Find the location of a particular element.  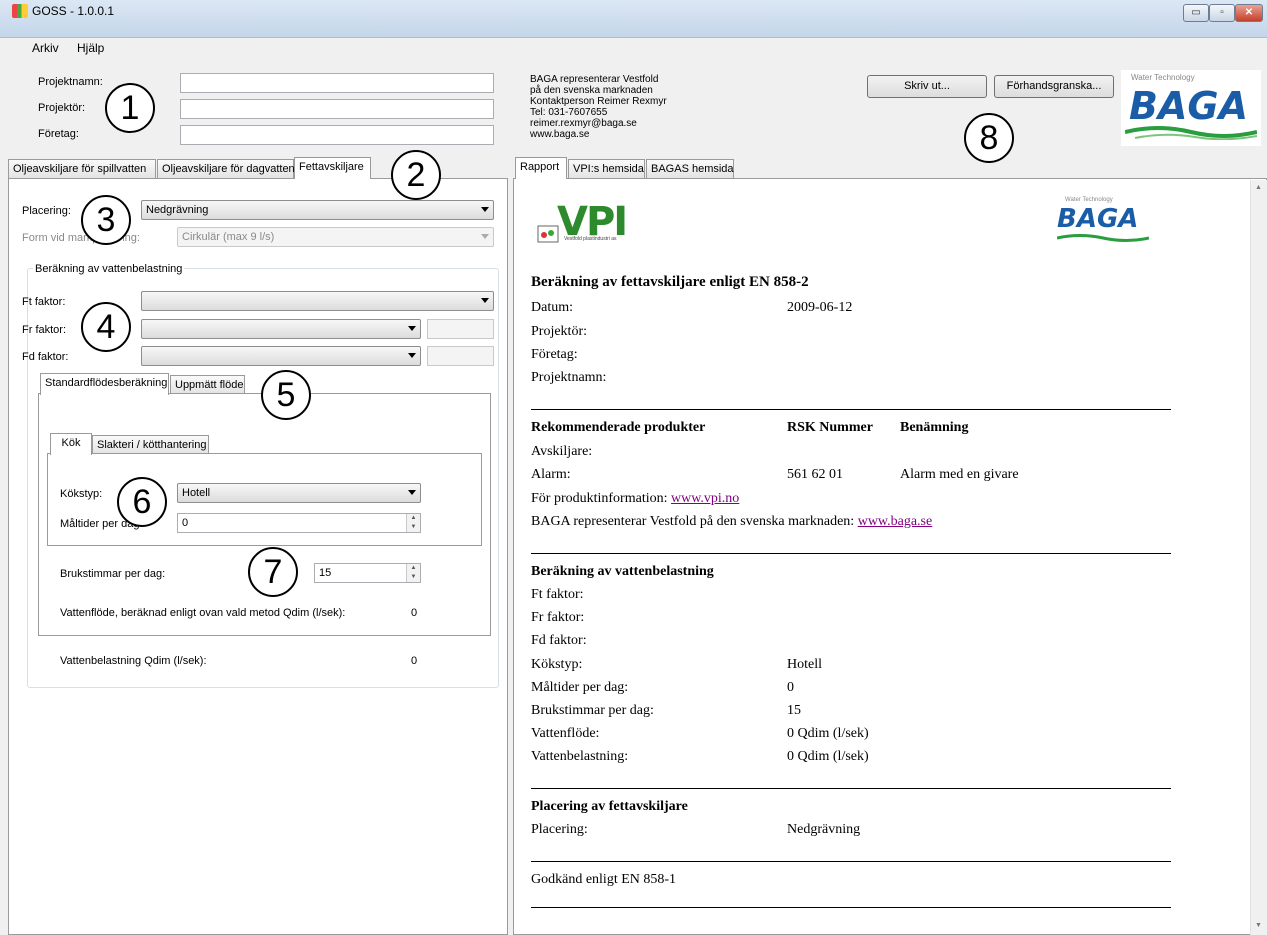

title-bar is located at coordinates (633, 19).